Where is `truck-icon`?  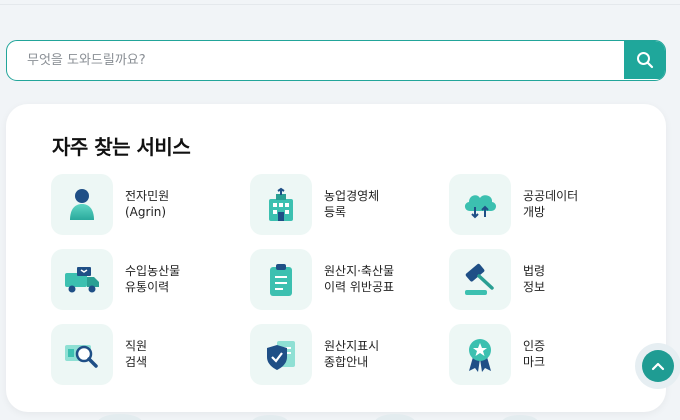 truck-icon is located at coordinates (82, 279).